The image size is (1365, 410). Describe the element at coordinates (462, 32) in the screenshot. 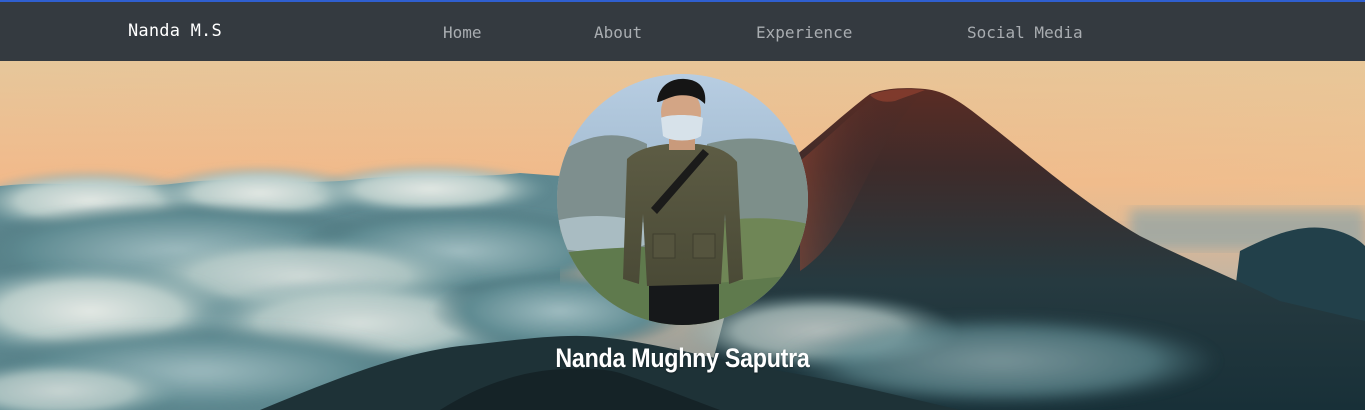

I see `nav-link-home: Home` at that location.